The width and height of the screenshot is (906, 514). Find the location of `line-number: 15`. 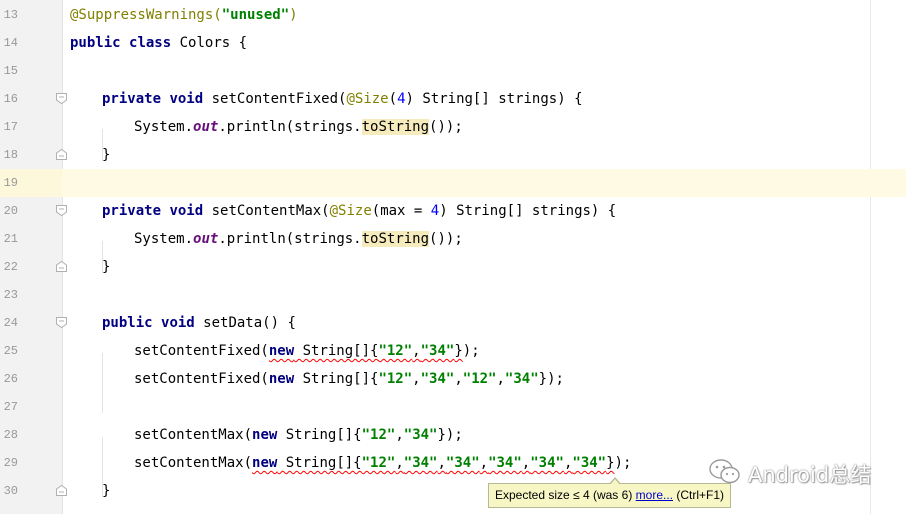

line-number: 15 is located at coordinates (9, 71).